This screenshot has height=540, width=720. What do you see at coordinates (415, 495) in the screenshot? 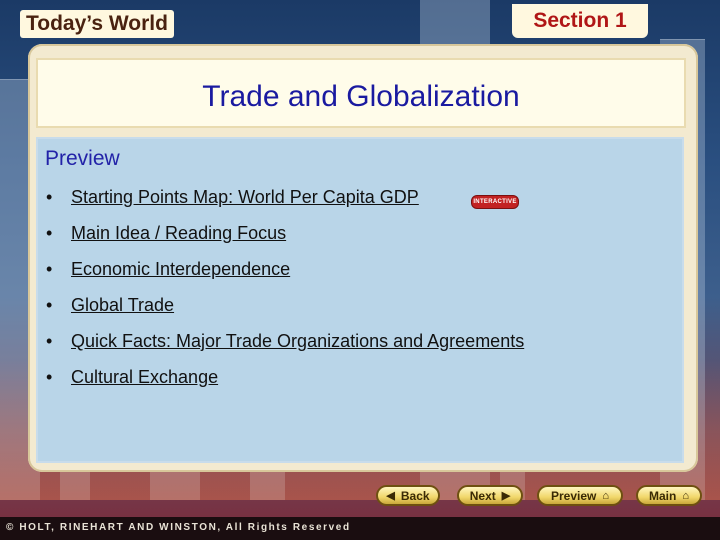
I see `back-label: Back` at bounding box center [415, 495].